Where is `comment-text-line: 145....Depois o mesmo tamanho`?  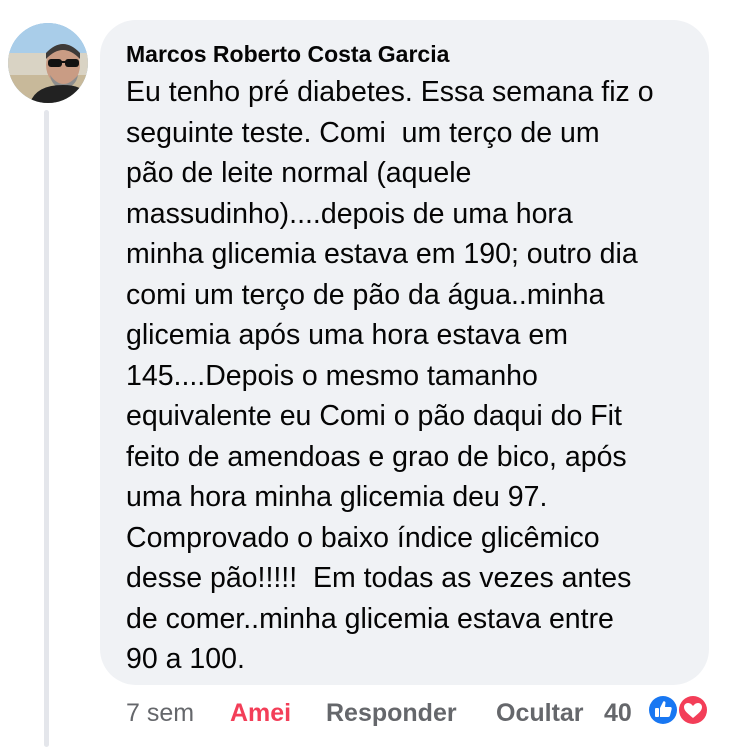
comment-text-line: 145....Depois o mesmo tamanho is located at coordinates (332, 375).